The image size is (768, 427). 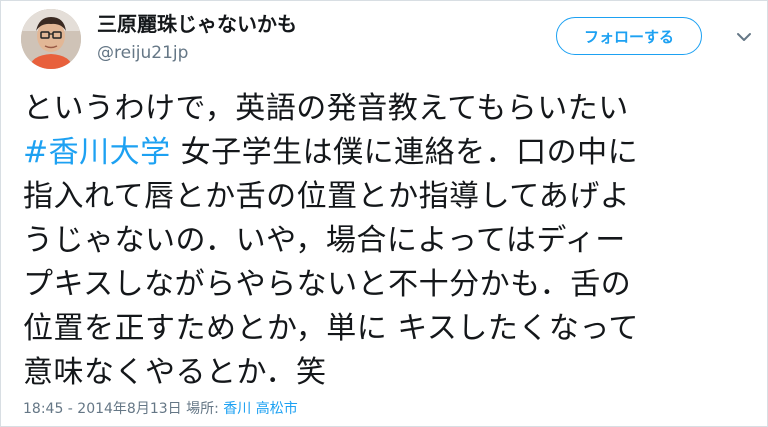 What do you see at coordinates (744, 37) in the screenshot?
I see `chevron-down-icon` at bounding box center [744, 37].